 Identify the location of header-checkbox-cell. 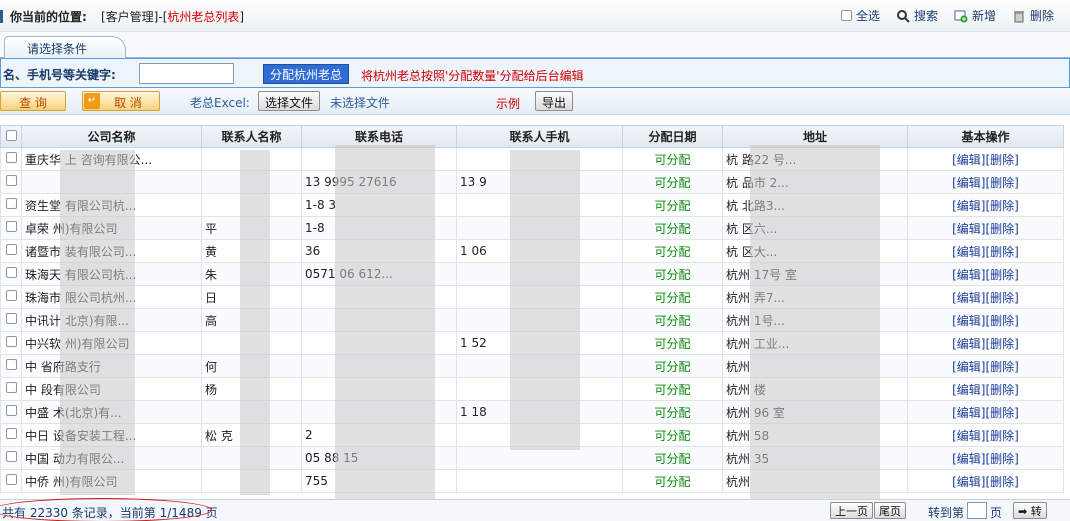
(11, 136).